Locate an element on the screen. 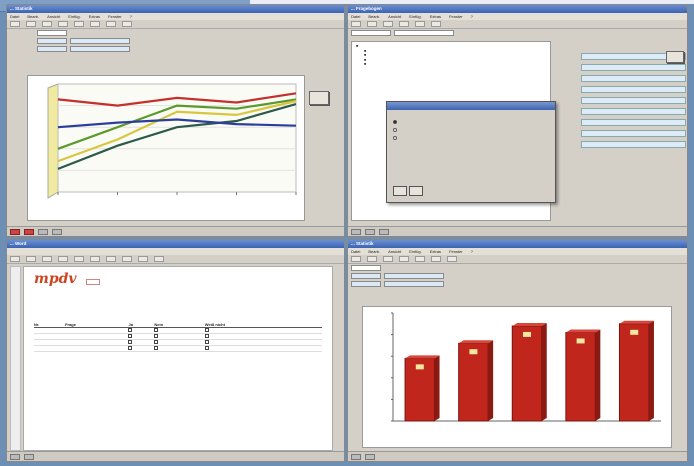 The image size is (694, 466). dialog-ok-button is located at coordinates (400, 191).